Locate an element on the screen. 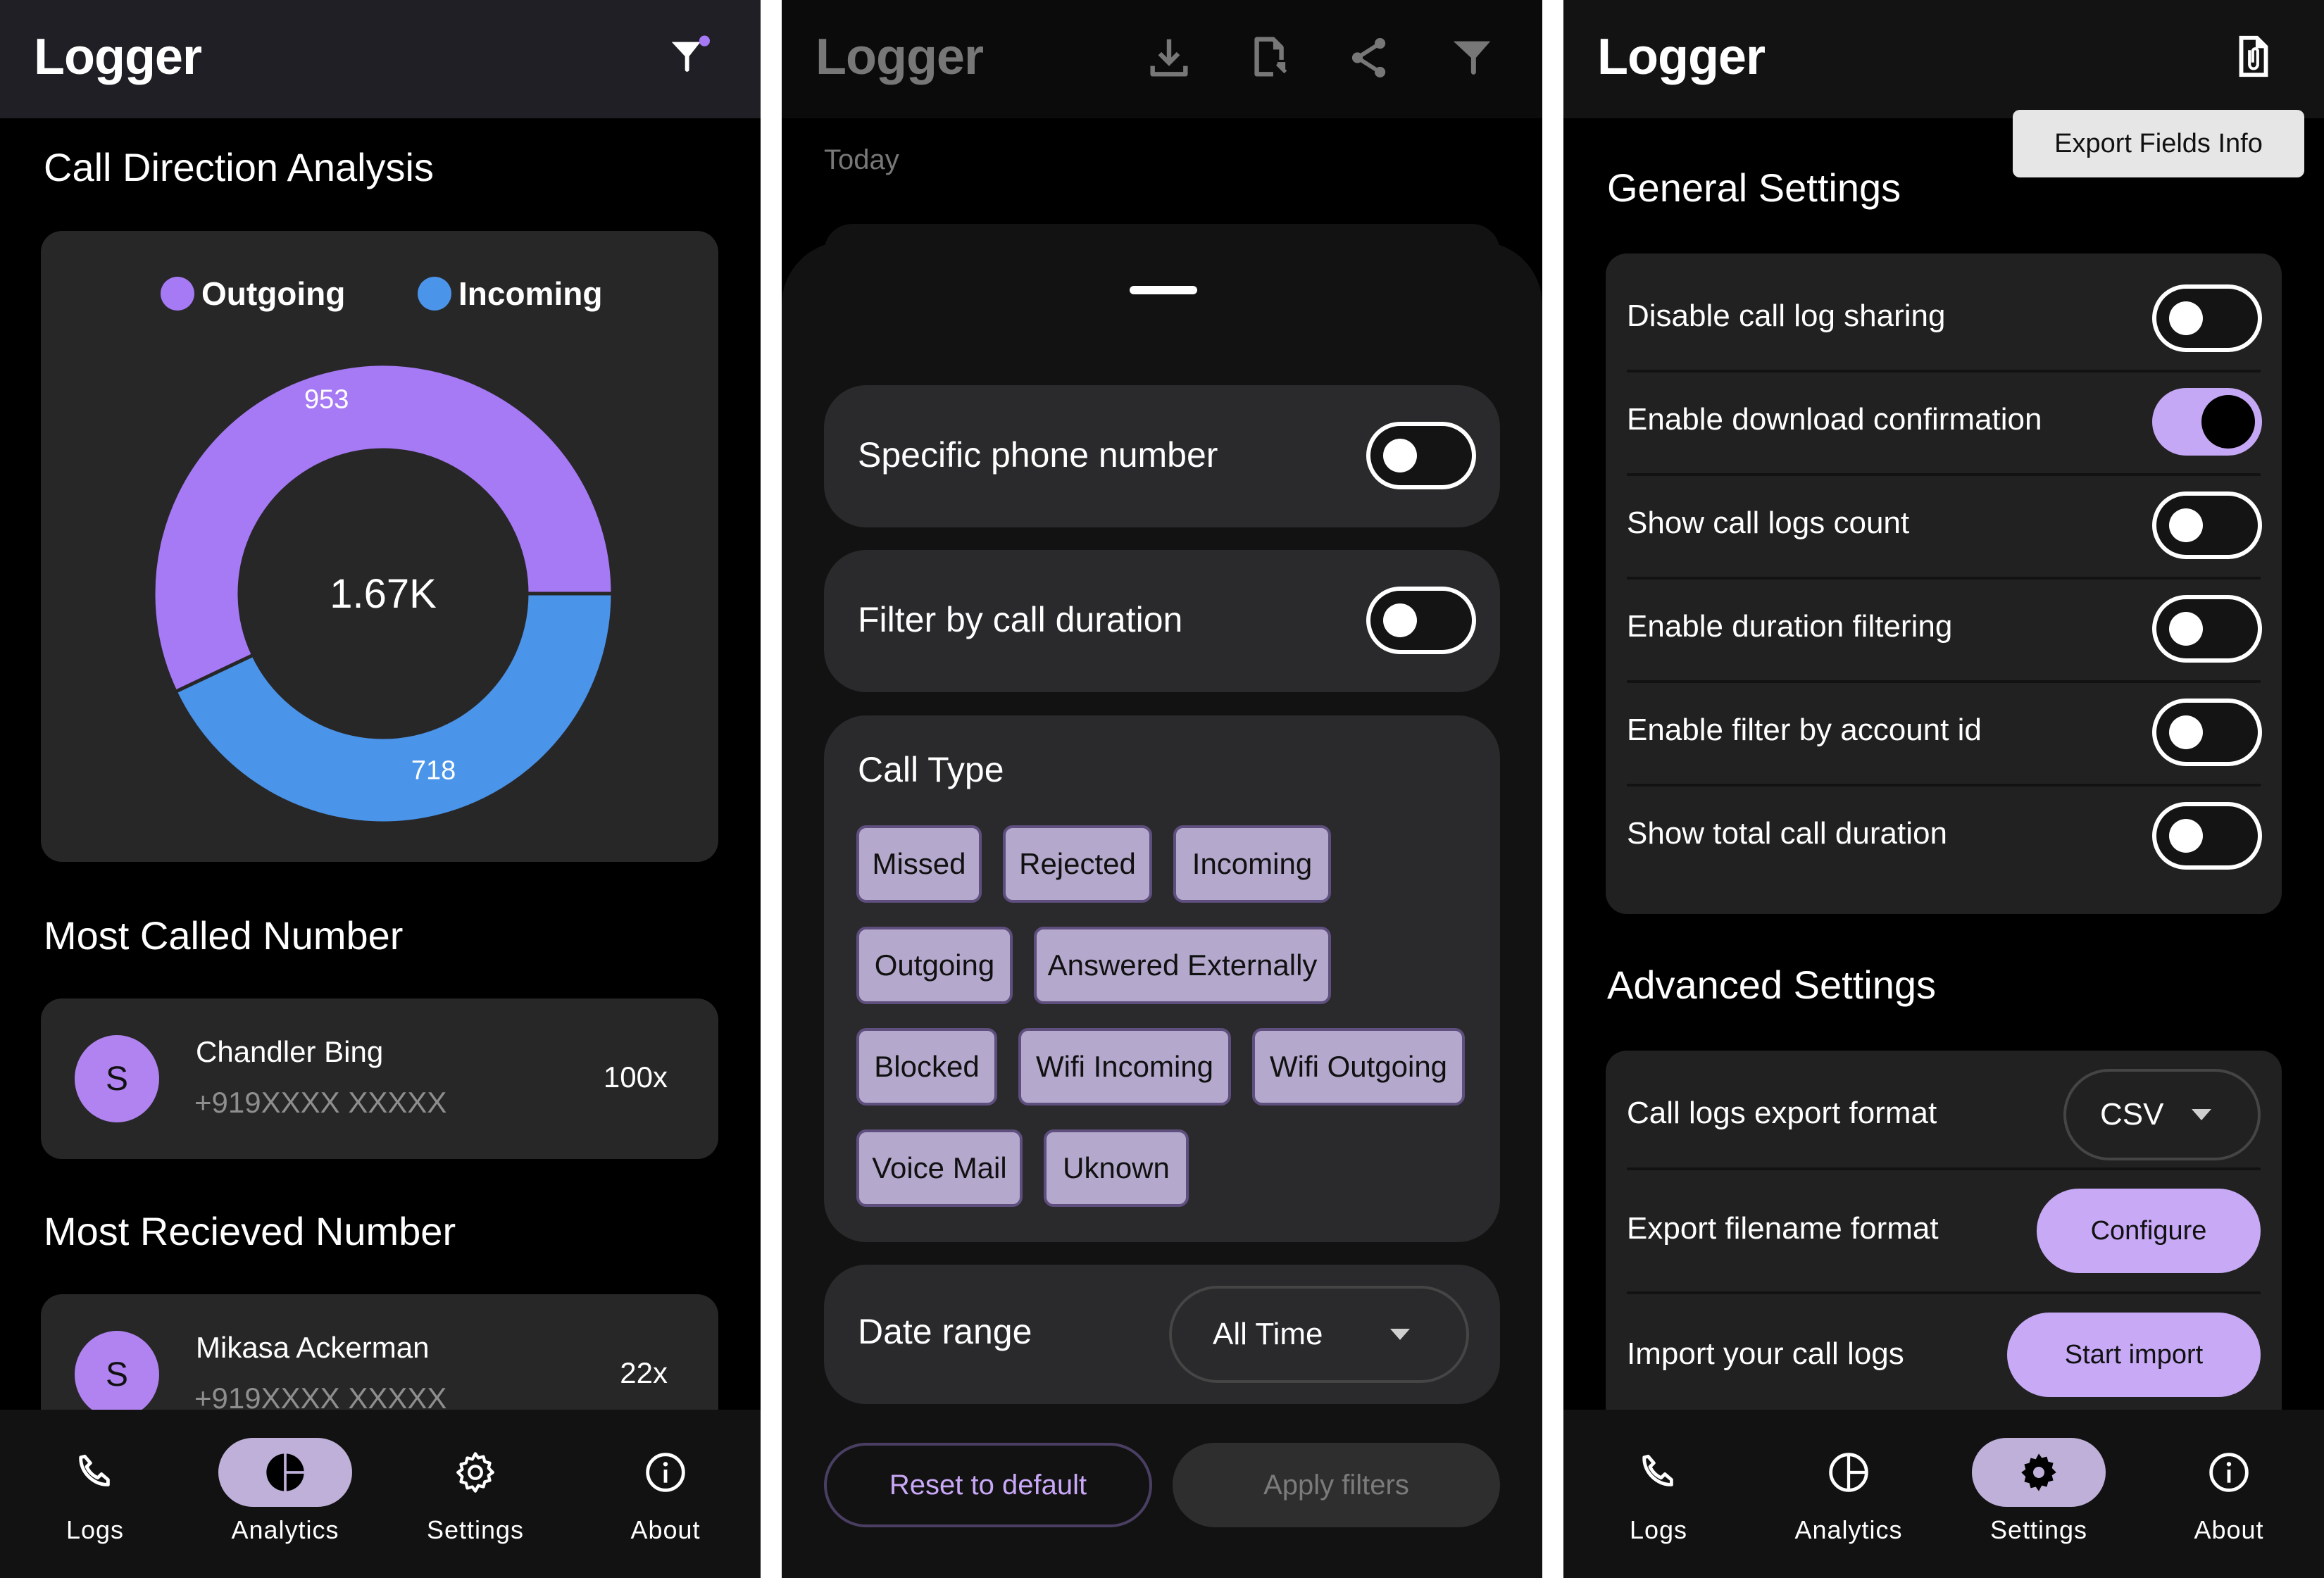  nav-label: Logs is located at coordinates (1658, 1529).